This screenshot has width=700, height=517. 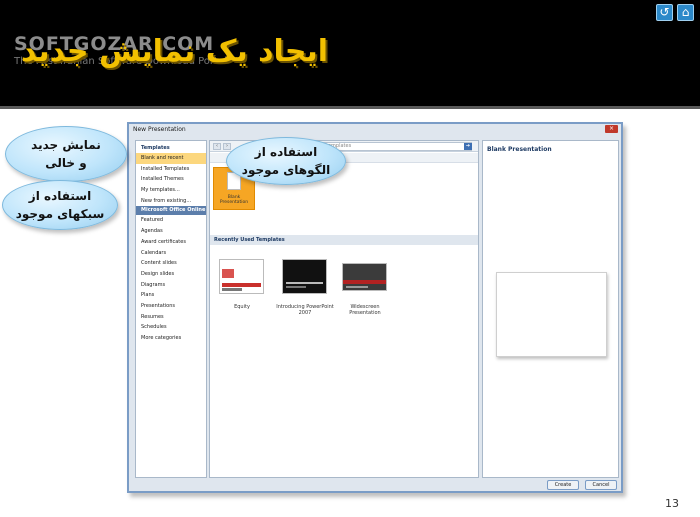 I want to click on callout-new-blank-line2: و خالی, so click(x=66, y=163).